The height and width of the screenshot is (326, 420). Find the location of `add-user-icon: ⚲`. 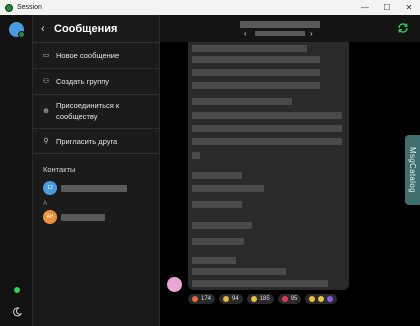

add-user-icon: ⚲ is located at coordinates (46, 141).